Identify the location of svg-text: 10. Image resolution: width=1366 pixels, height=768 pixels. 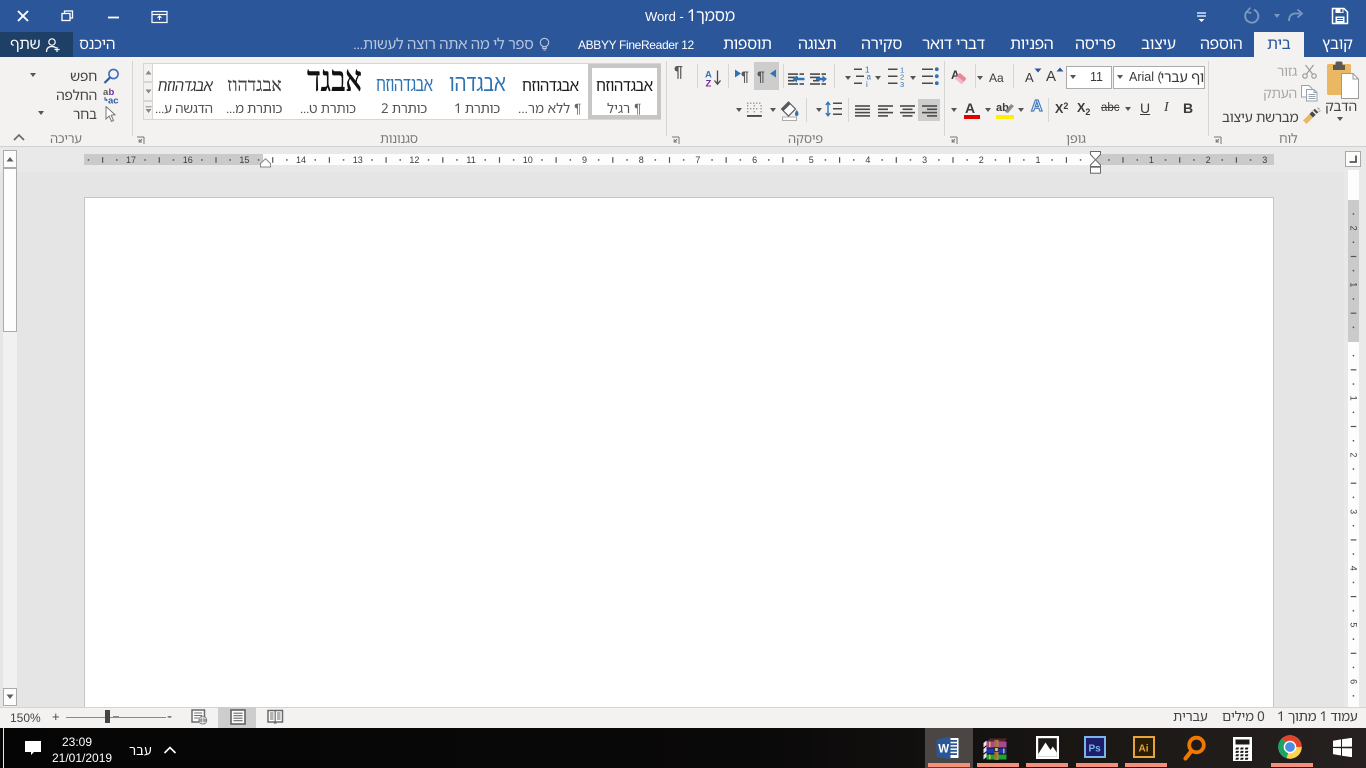
(528, 160).